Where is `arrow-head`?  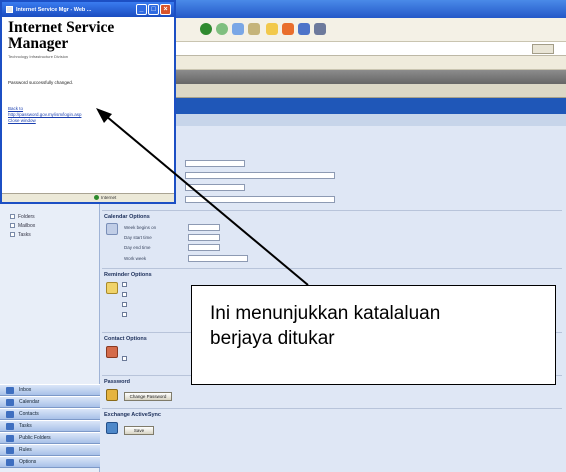 arrow-head is located at coordinates (104, 115).